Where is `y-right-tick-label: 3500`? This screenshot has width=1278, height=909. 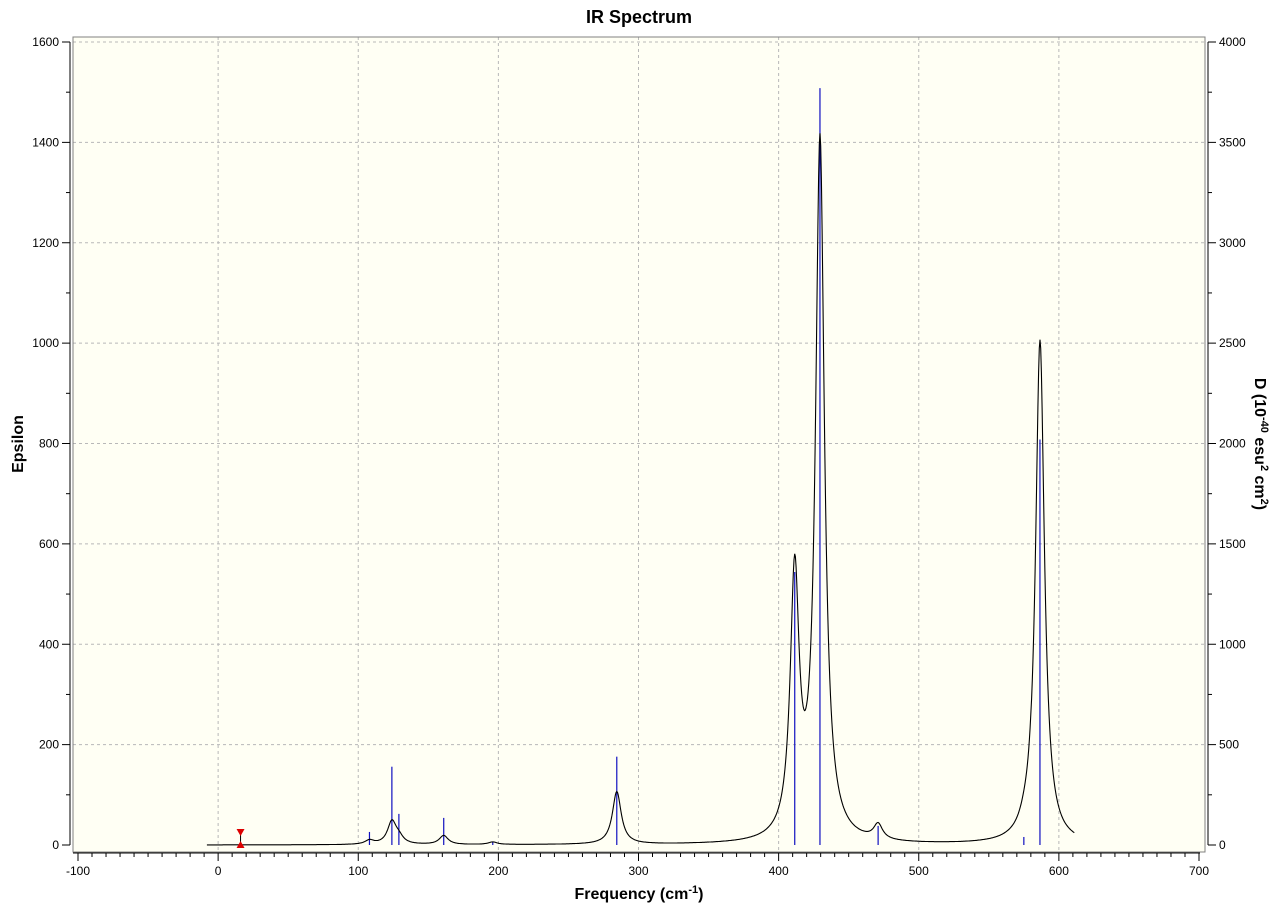
y-right-tick-label: 3500 is located at coordinates (1232, 142).